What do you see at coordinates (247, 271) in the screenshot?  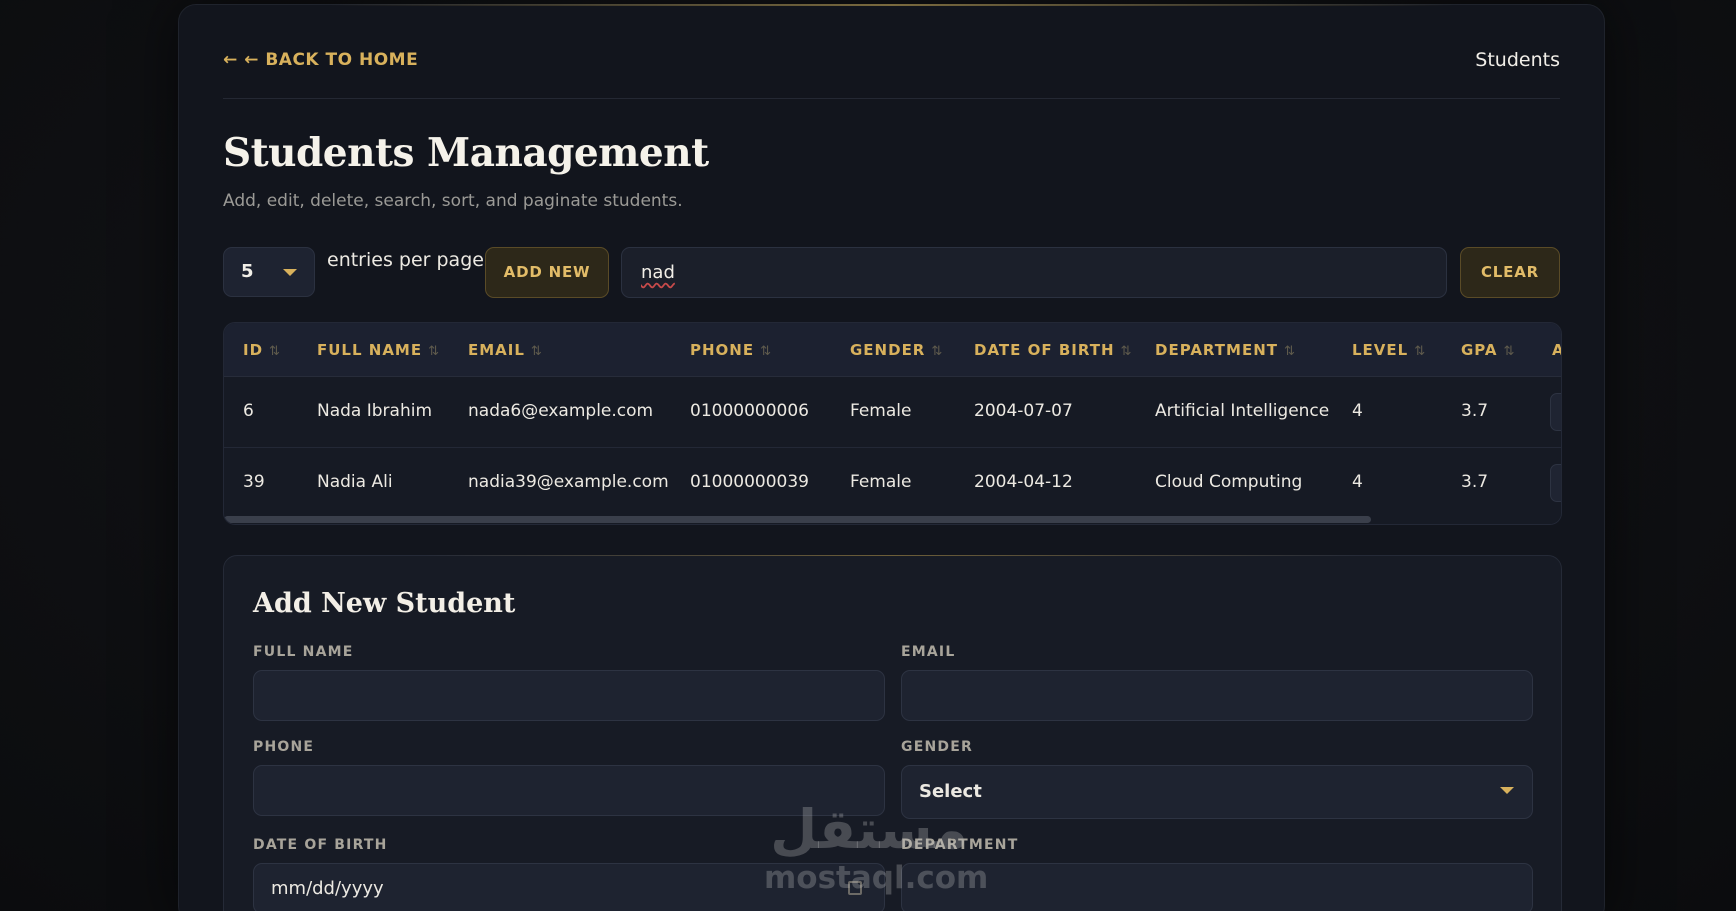 I see `entries-value: 5` at bounding box center [247, 271].